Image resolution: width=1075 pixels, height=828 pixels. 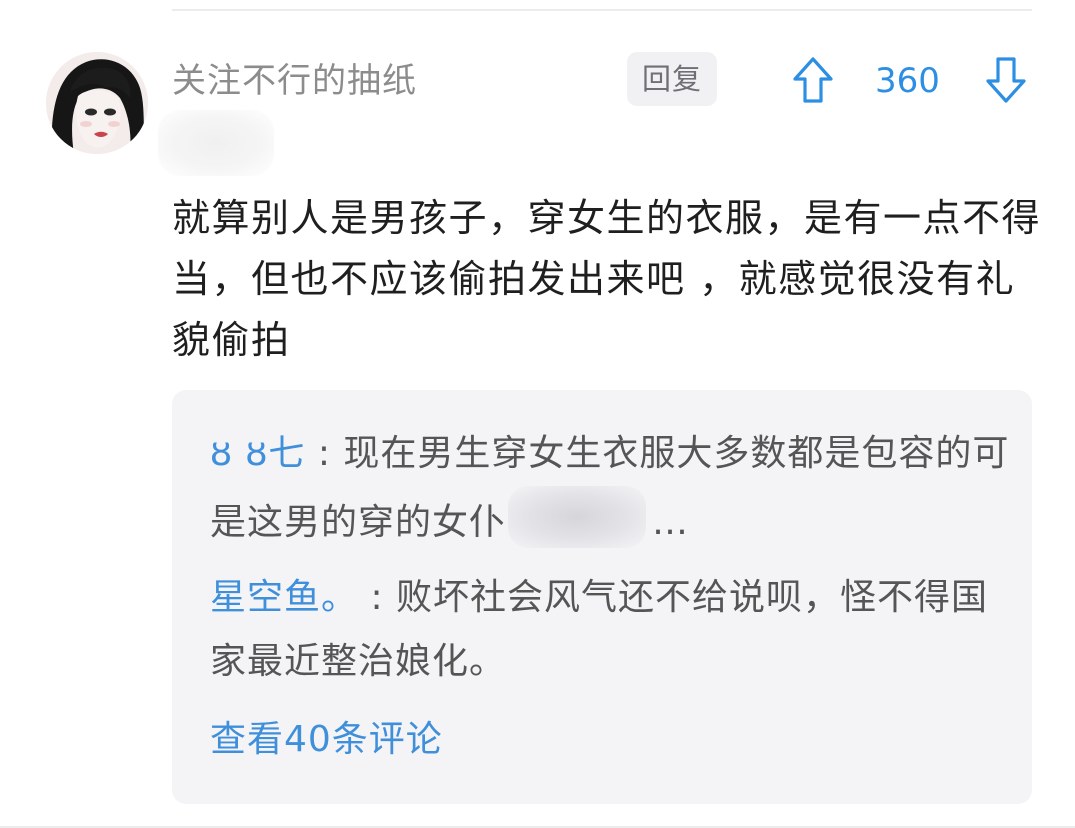 What do you see at coordinates (672, 79) in the screenshot?
I see `reply-button: 回复` at bounding box center [672, 79].